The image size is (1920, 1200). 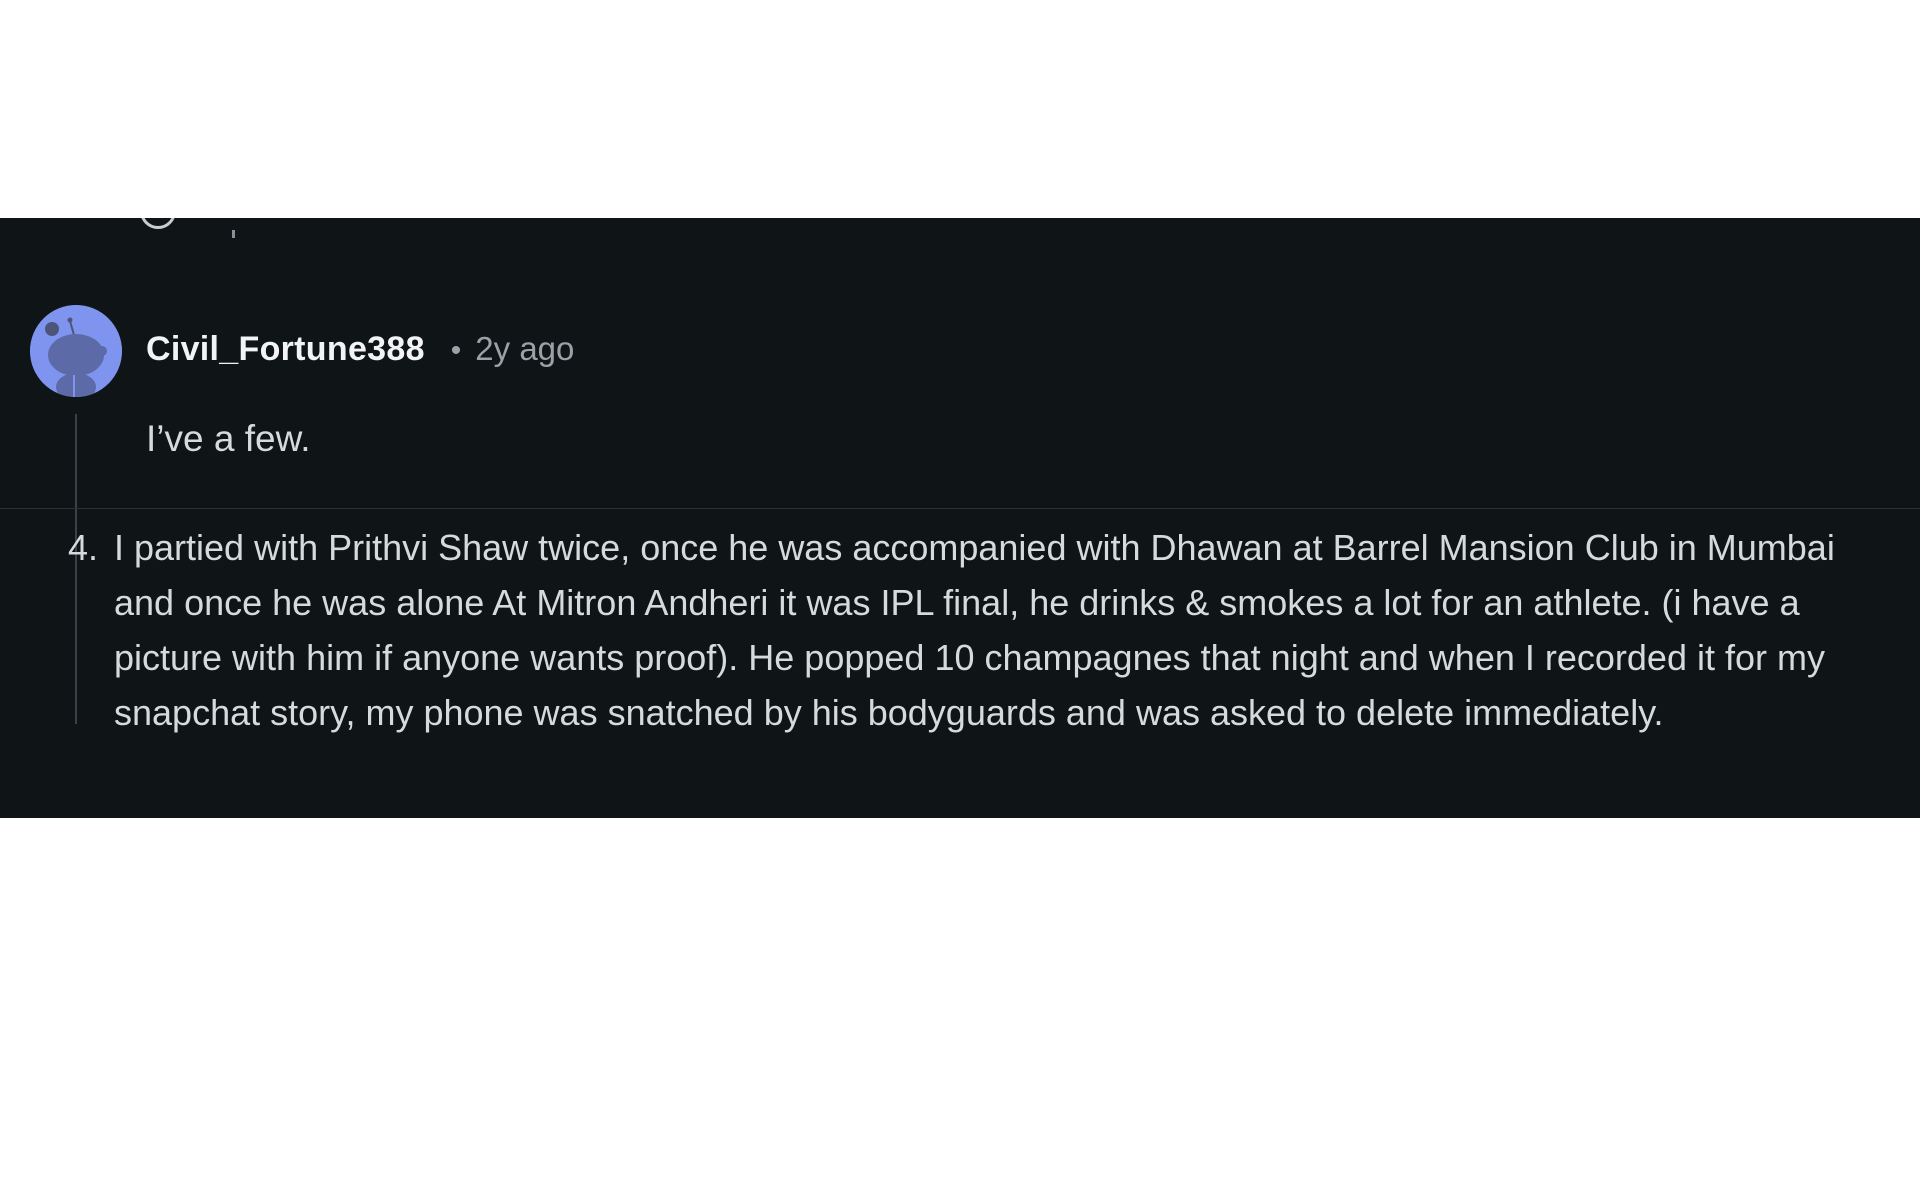 What do you see at coordinates (228, 438) in the screenshot?
I see `comment-body: I’ve a few.` at bounding box center [228, 438].